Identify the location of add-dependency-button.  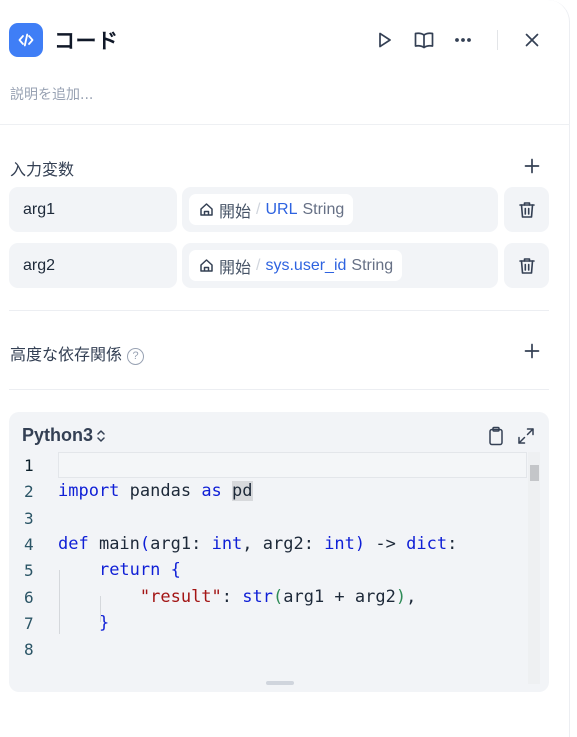
(532, 351).